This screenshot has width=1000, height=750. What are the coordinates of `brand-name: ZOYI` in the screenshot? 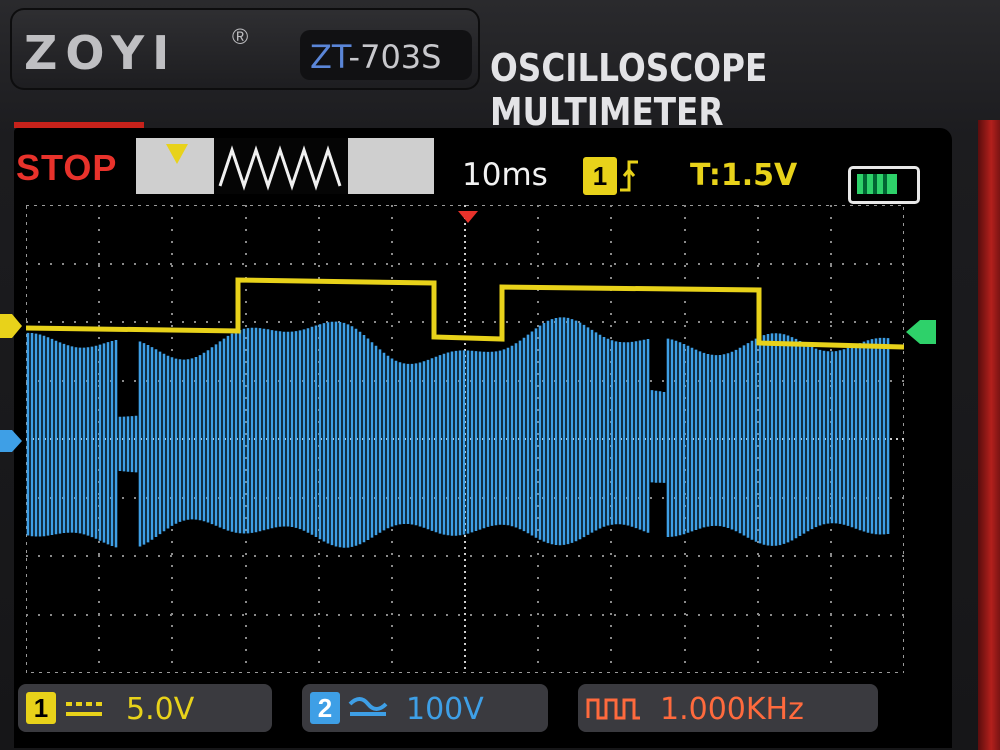 It's located at (101, 53).